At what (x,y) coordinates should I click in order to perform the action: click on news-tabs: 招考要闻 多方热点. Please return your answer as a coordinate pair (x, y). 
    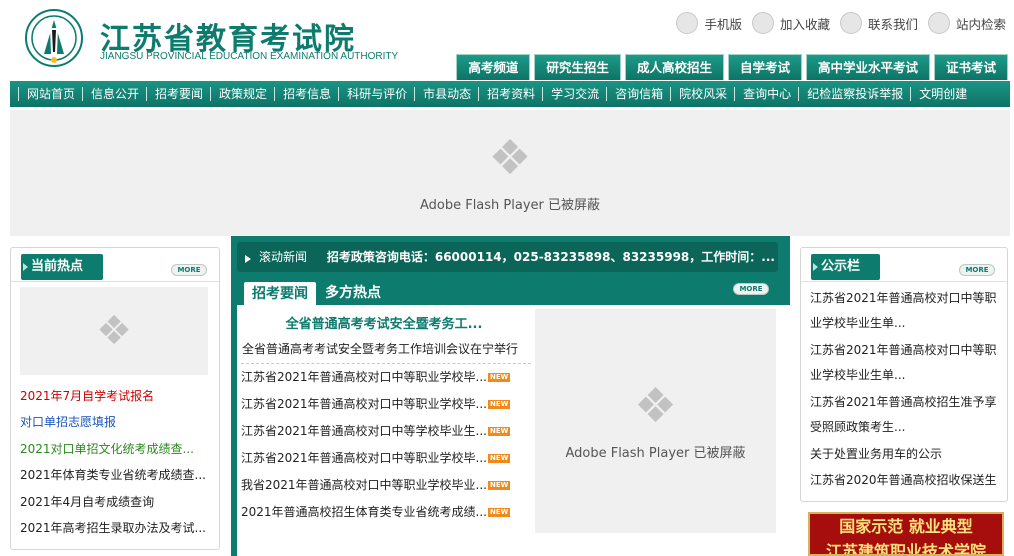
    Looking at the image, I should click on (316, 293).